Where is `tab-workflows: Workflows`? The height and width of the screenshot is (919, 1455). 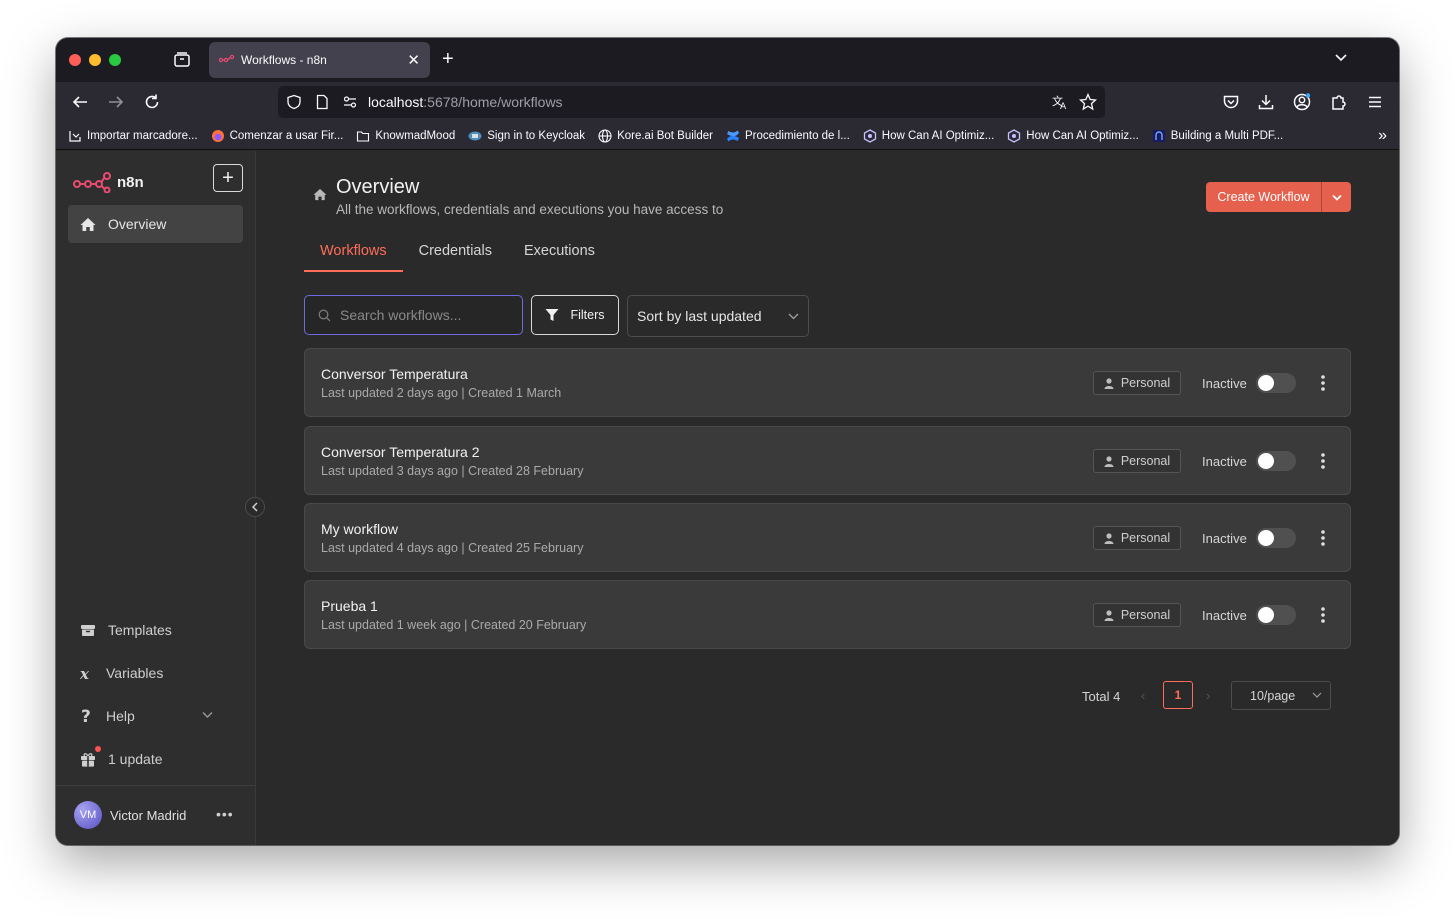
tab-workflows: Workflows is located at coordinates (353, 257).